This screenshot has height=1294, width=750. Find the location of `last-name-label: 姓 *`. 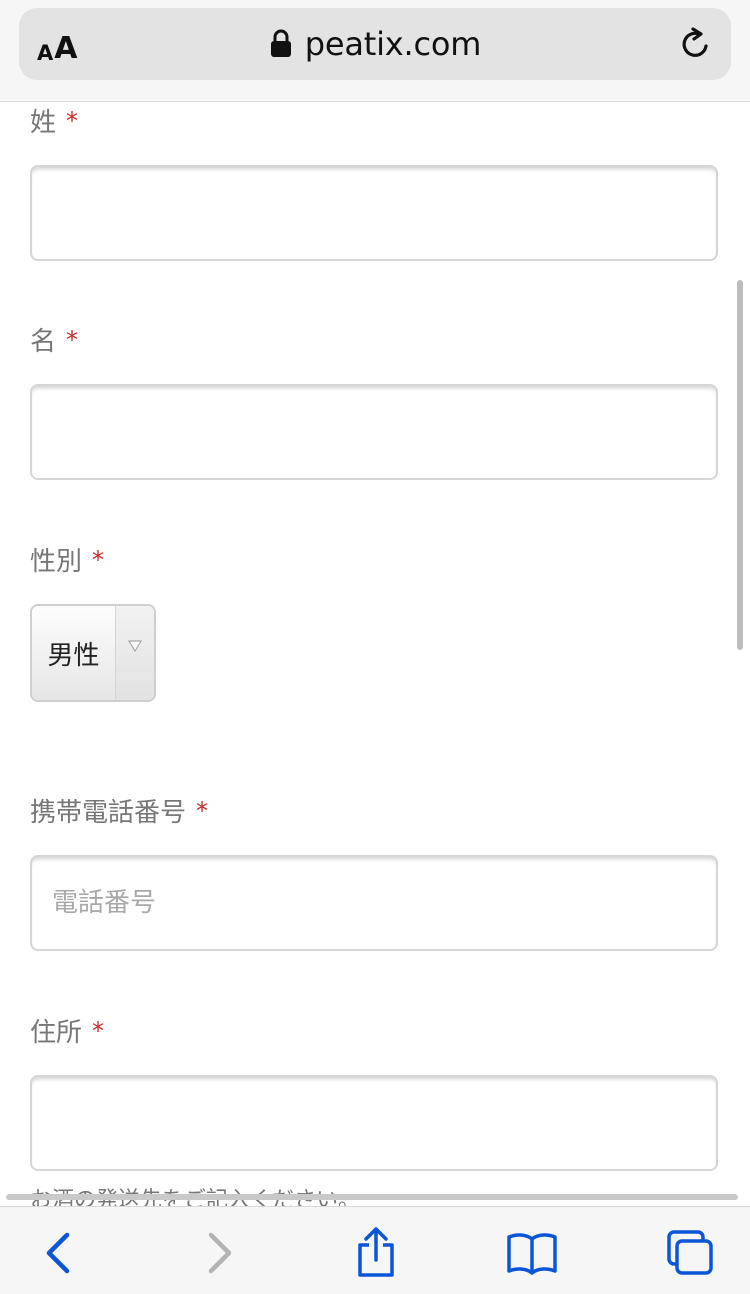

last-name-label: 姓 * is located at coordinates (54, 120).